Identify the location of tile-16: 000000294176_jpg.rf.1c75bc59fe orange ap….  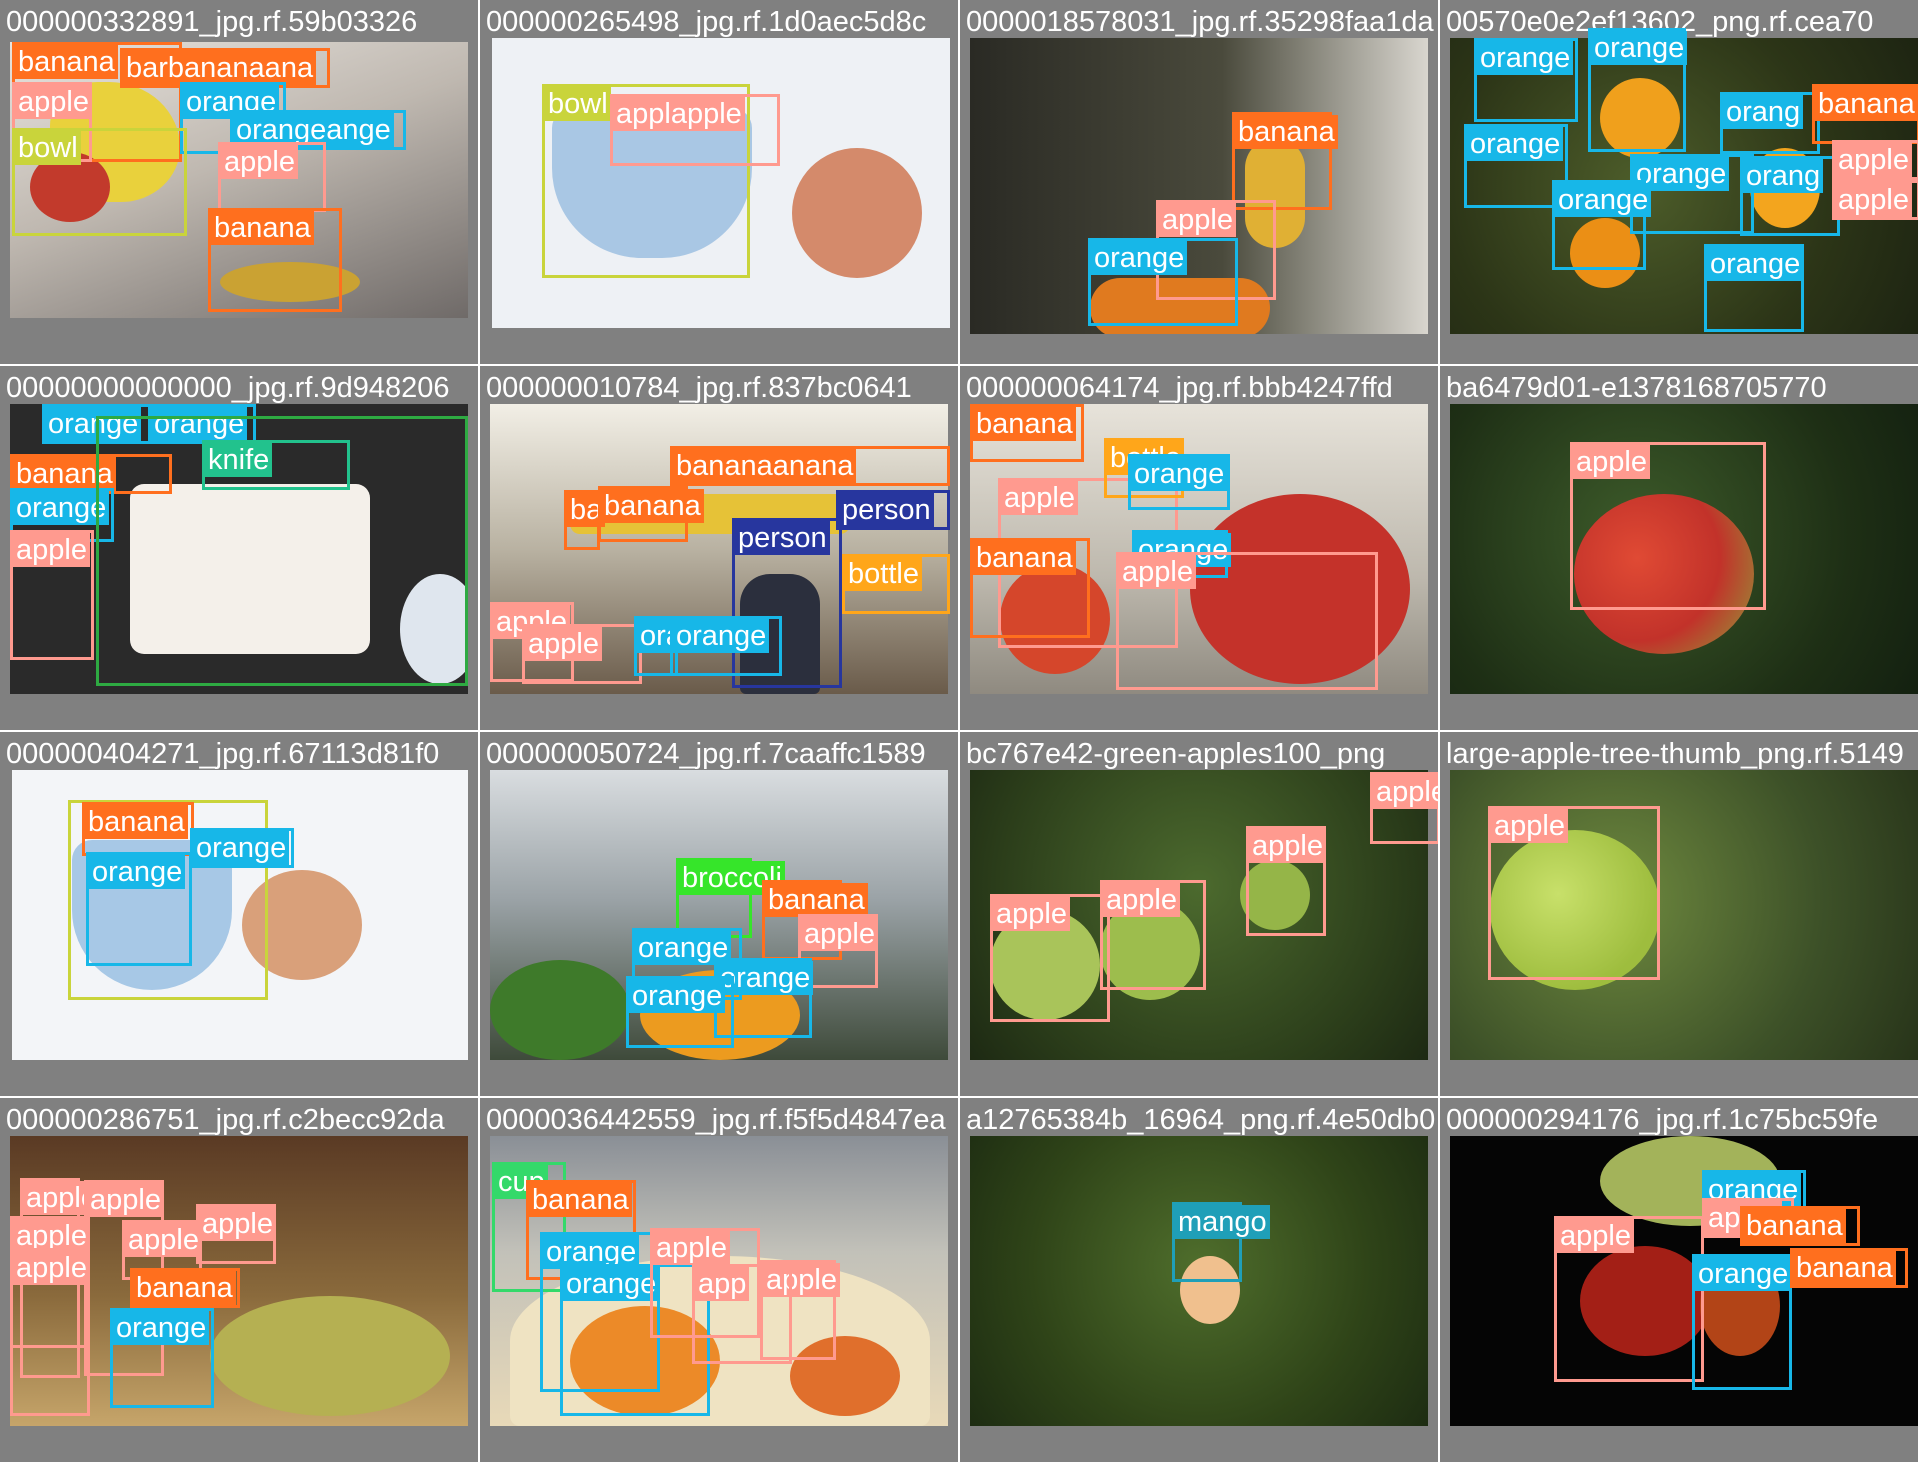
(1680, 1281).